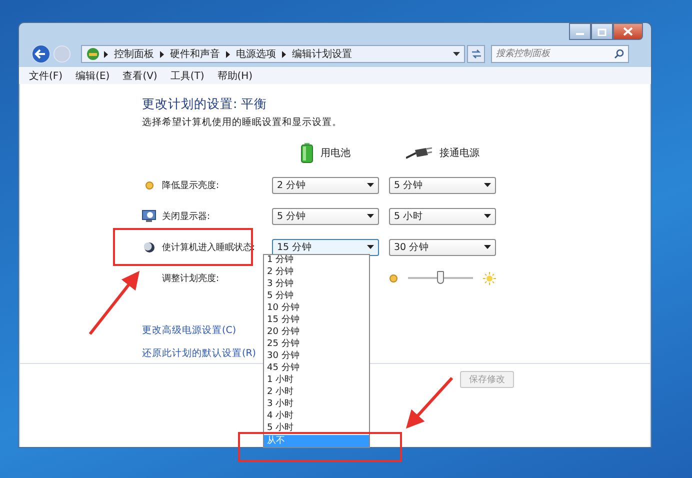 This screenshot has width=692, height=478. What do you see at coordinates (316, 405) in the screenshot?
I see `dropdown-option: 3 小时` at bounding box center [316, 405].